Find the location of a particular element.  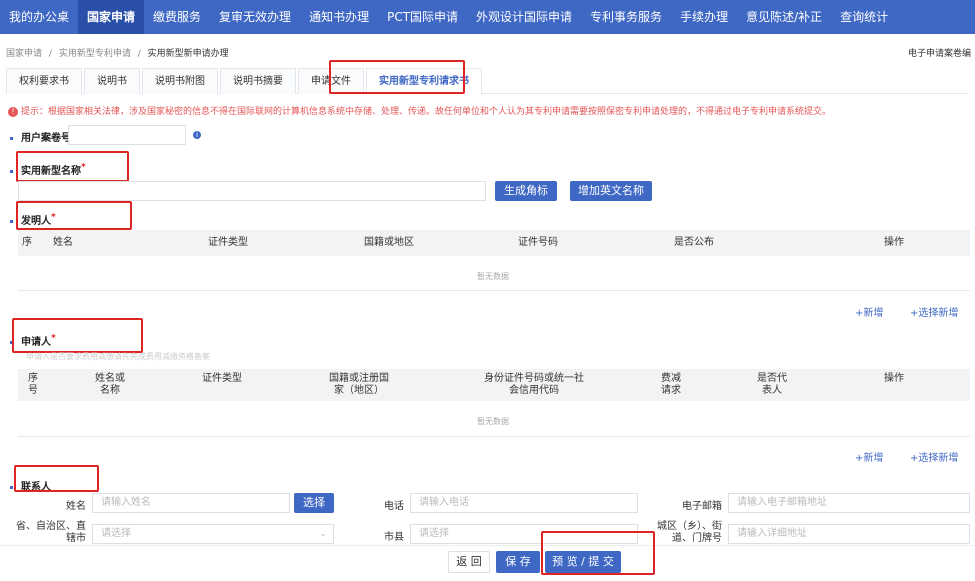

inventor-table-header is located at coordinates (494, 243).